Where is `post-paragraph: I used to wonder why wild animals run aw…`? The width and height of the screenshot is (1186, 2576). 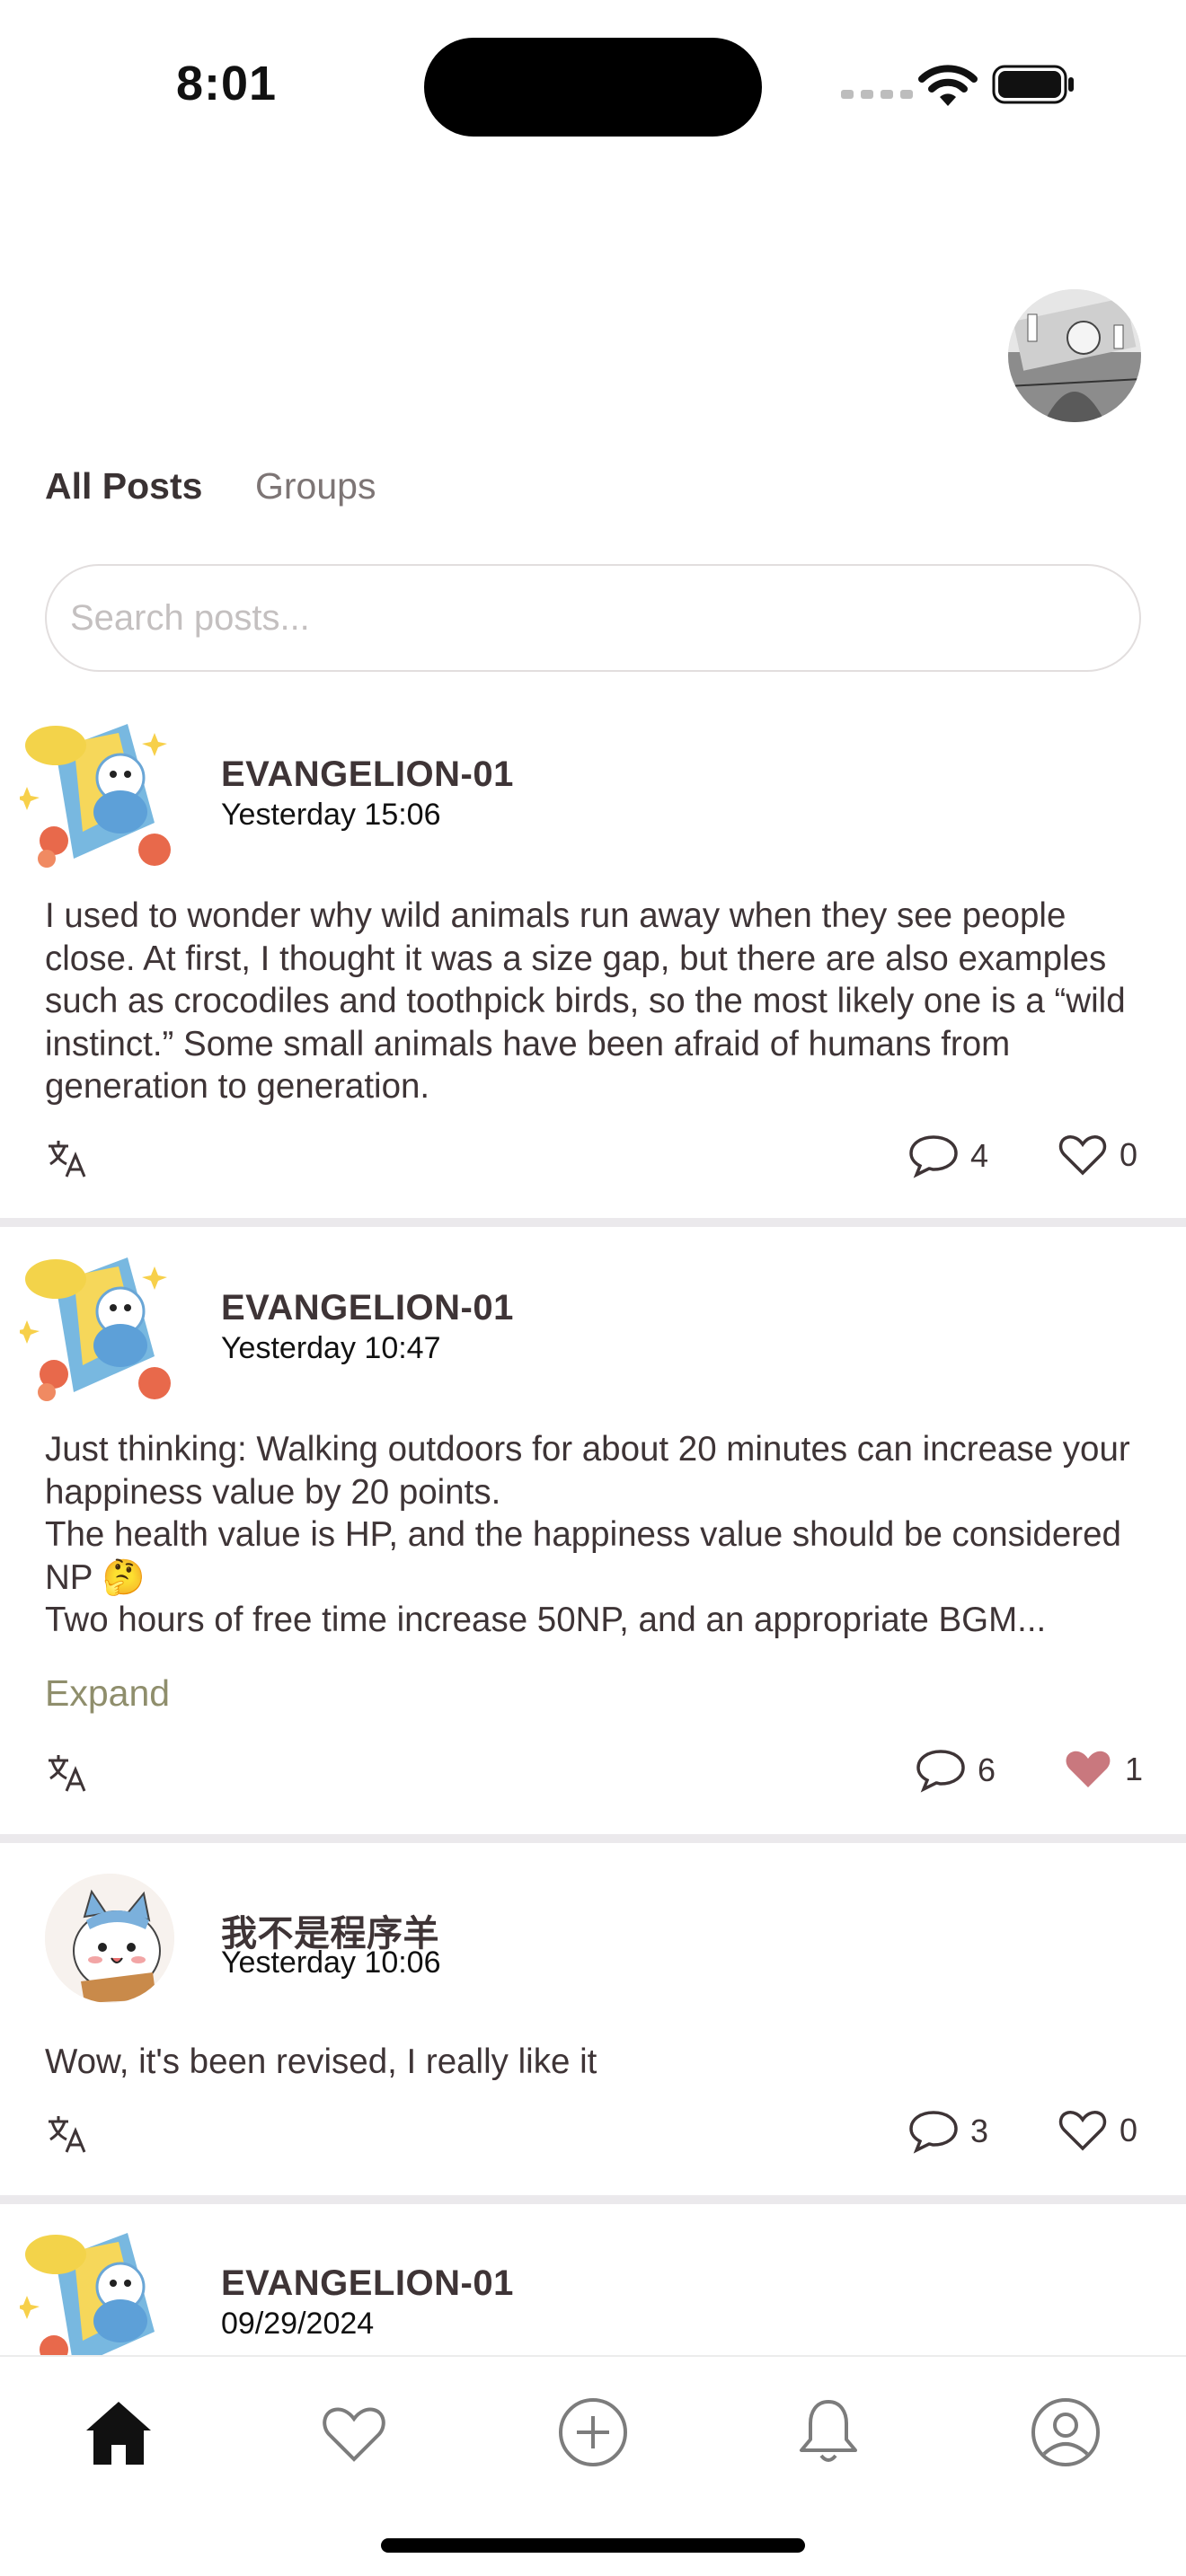
post-paragraph: I used to wonder why wild animals run aw… is located at coordinates (585, 1001).